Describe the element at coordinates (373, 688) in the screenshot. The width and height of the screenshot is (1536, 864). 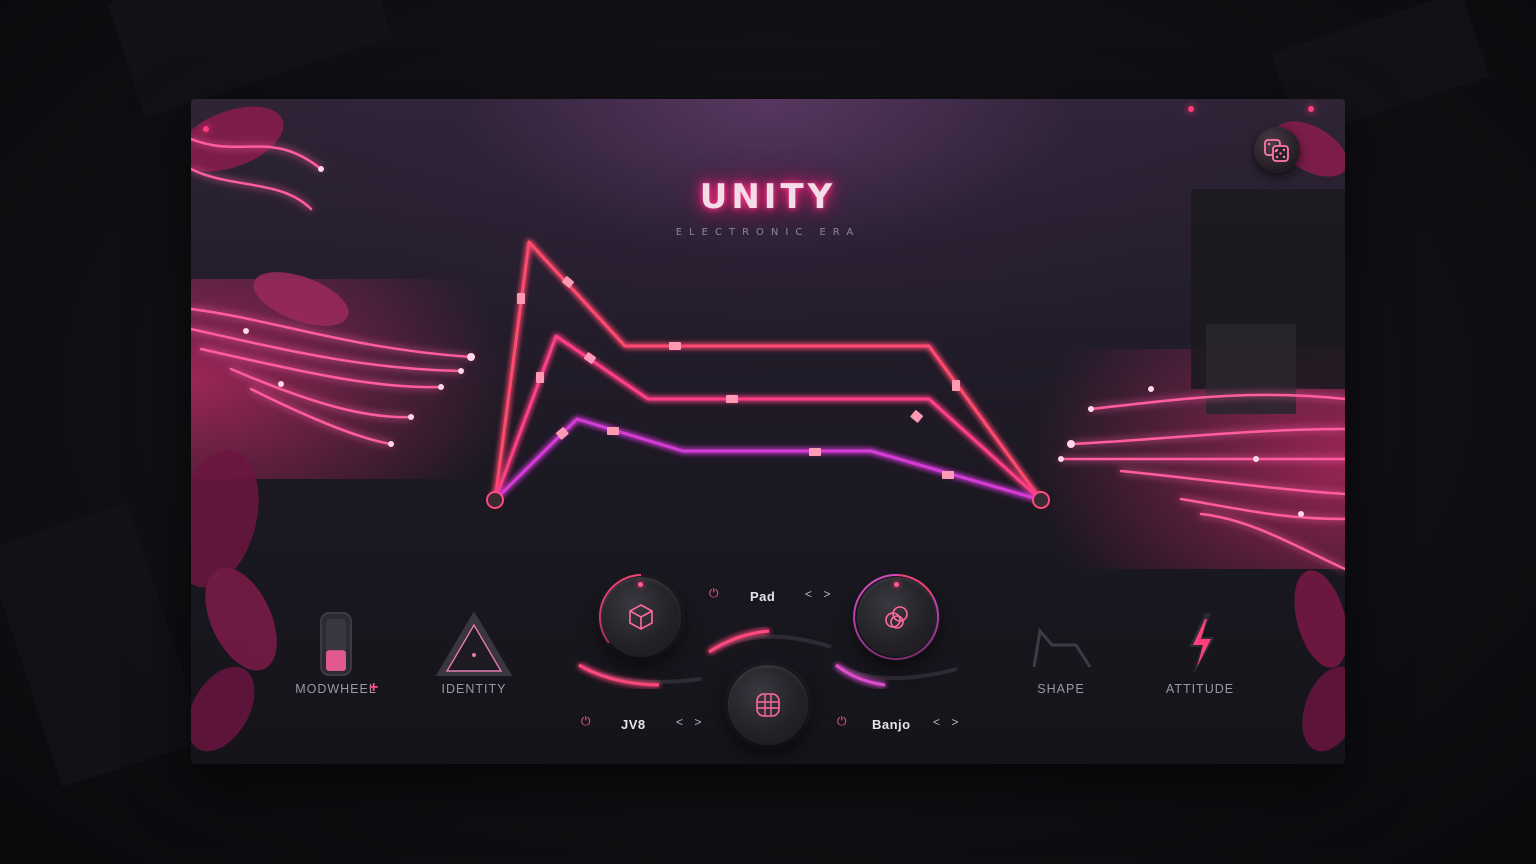
I see `modwheel-add-badge: +` at that location.